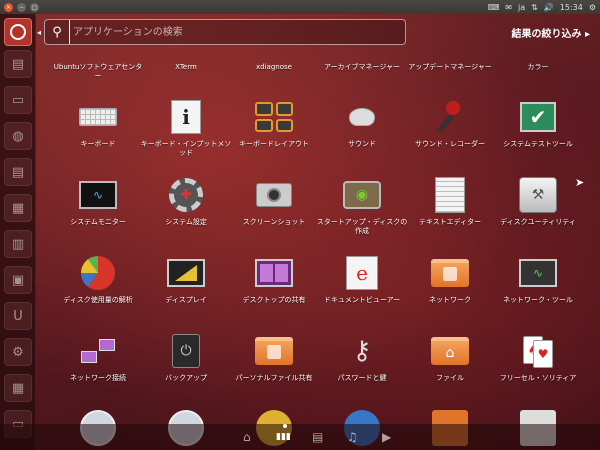 This screenshot has height=450, width=600. I want to click on app-label: キーボードレイアウト, so click(274, 144).